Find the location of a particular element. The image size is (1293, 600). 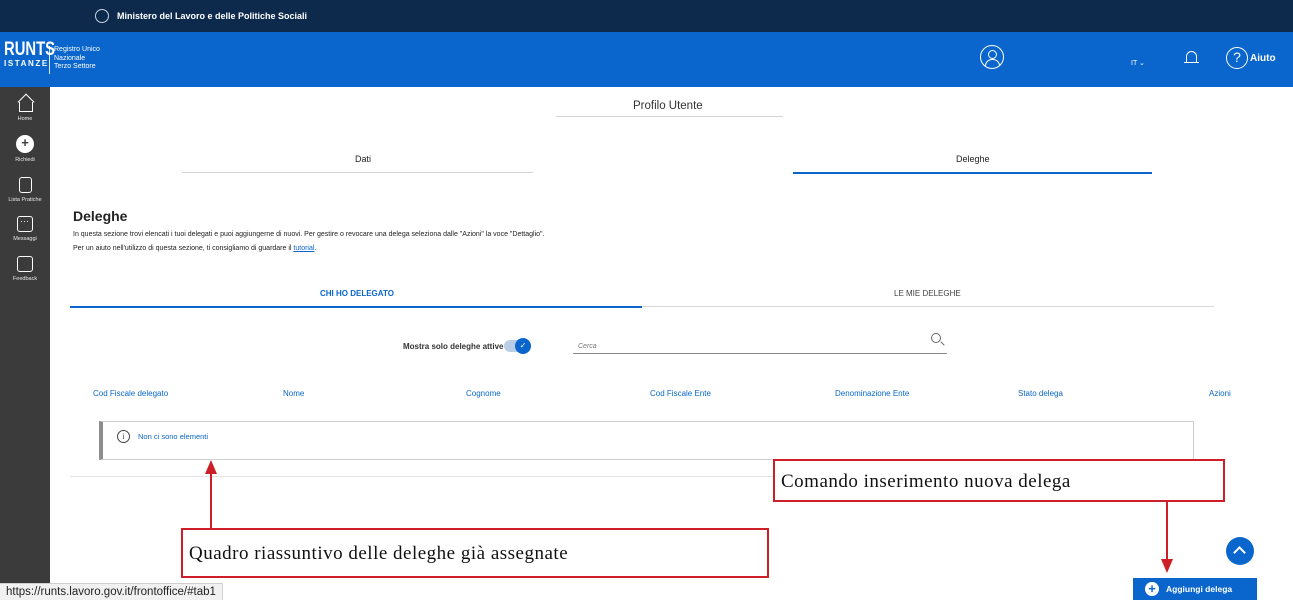

tab-dati-underline is located at coordinates (357, 172).